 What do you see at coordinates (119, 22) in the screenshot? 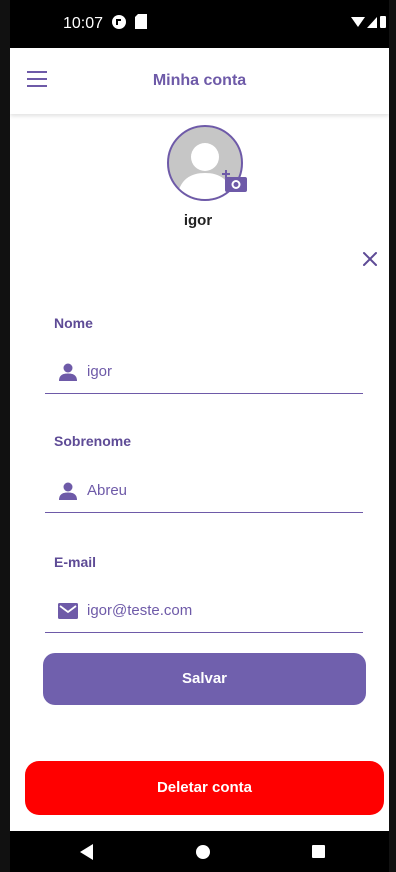
I see `notification-icon` at bounding box center [119, 22].